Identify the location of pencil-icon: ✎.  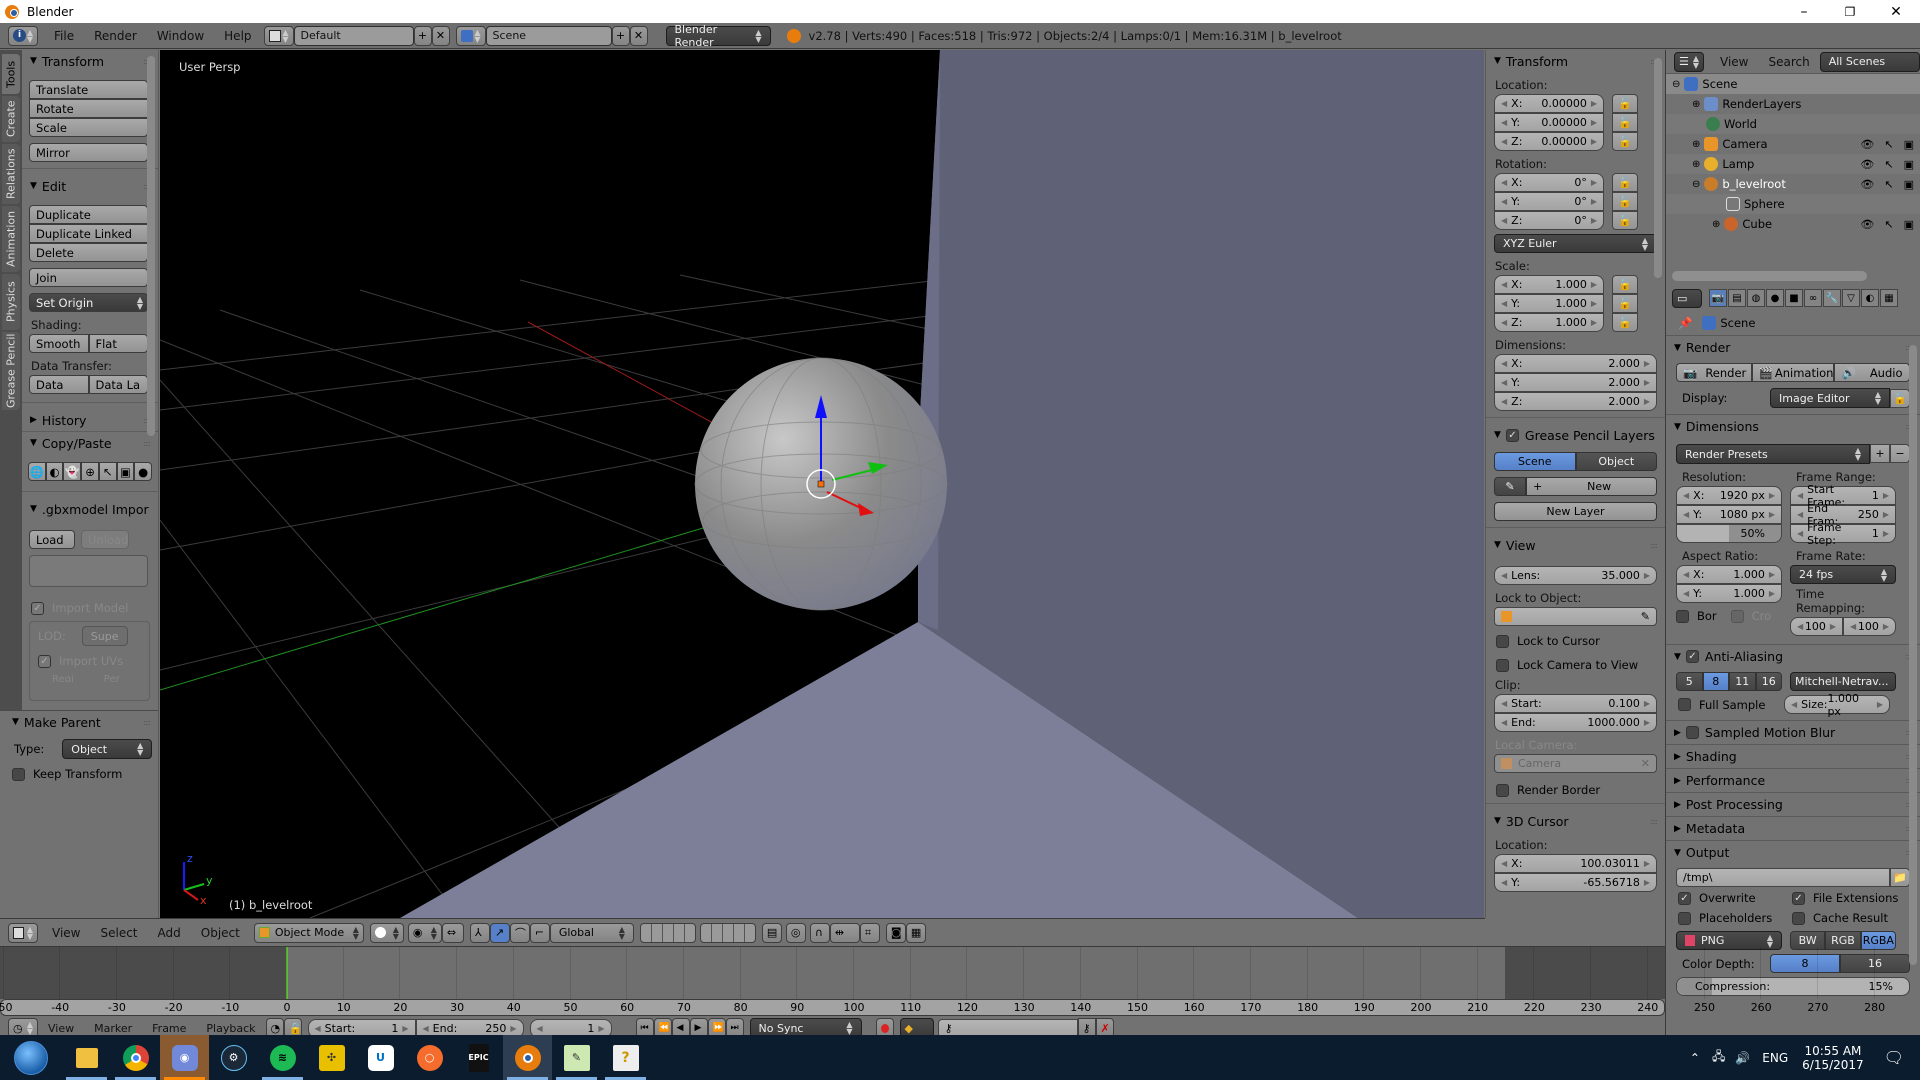
(1510, 486).